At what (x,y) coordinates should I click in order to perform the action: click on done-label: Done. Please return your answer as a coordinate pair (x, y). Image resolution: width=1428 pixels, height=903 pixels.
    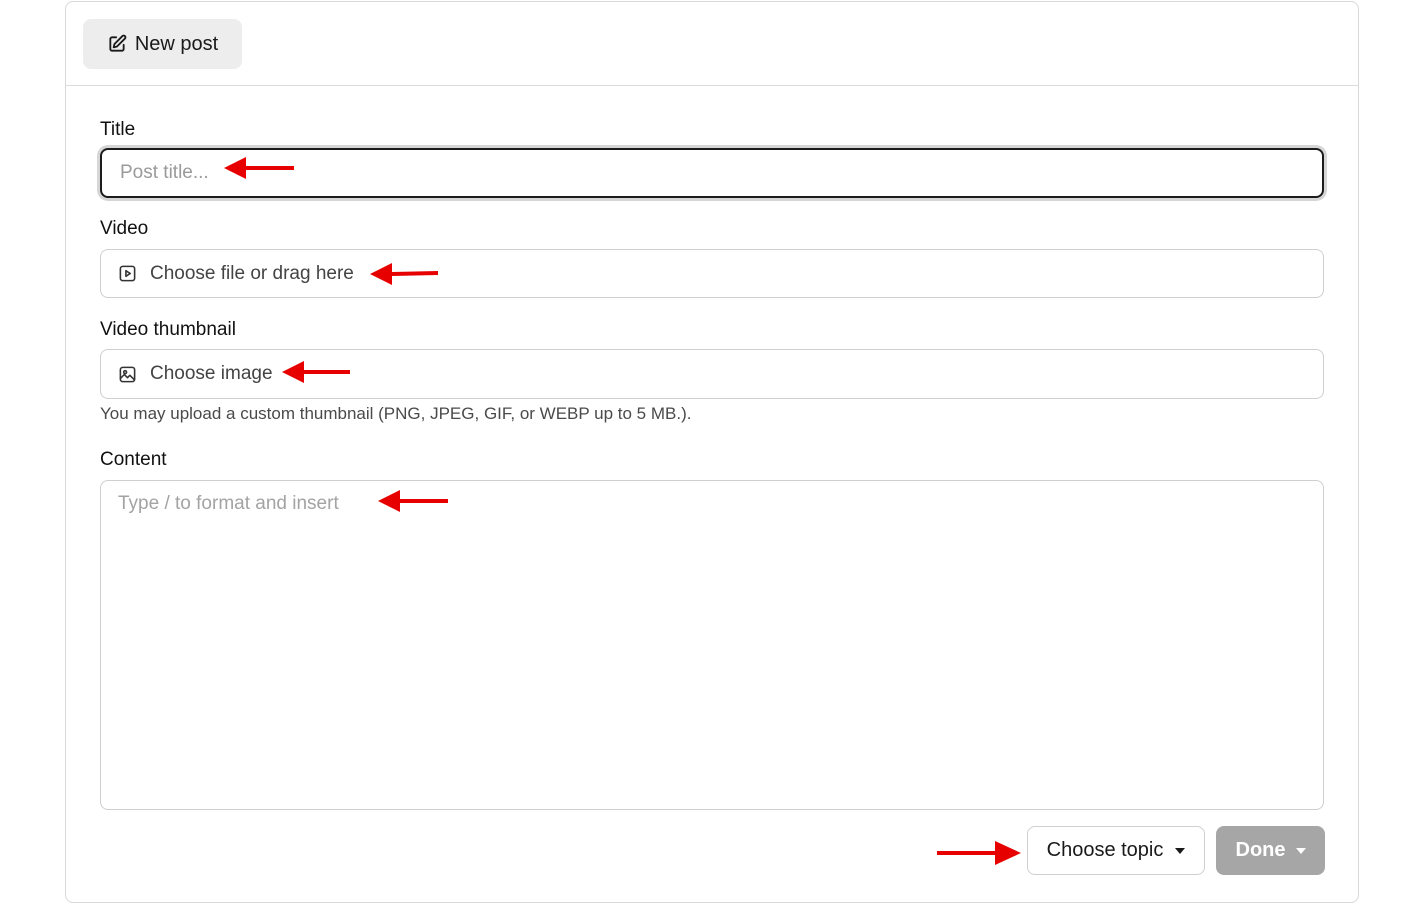
    Looking at the image, I should click on (1260, 850).